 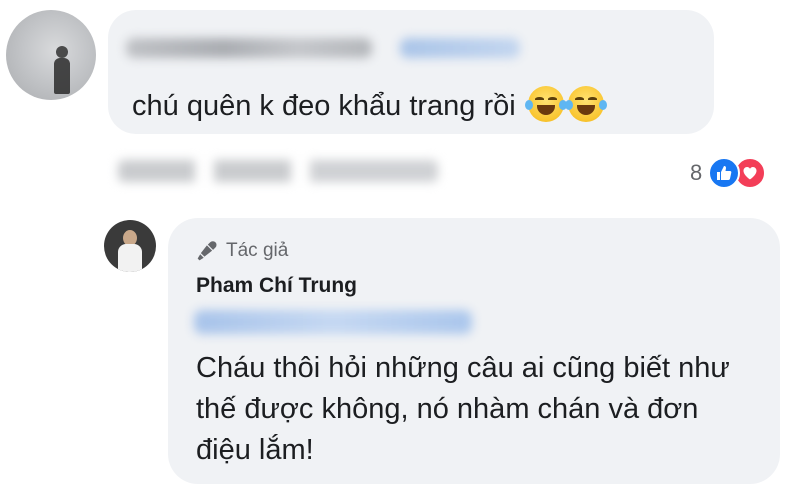 What do you see at coordinates (276, 286) in the screenshot?
I see `author-name: Pham Chí Trung` at bounding box center [276, 286].